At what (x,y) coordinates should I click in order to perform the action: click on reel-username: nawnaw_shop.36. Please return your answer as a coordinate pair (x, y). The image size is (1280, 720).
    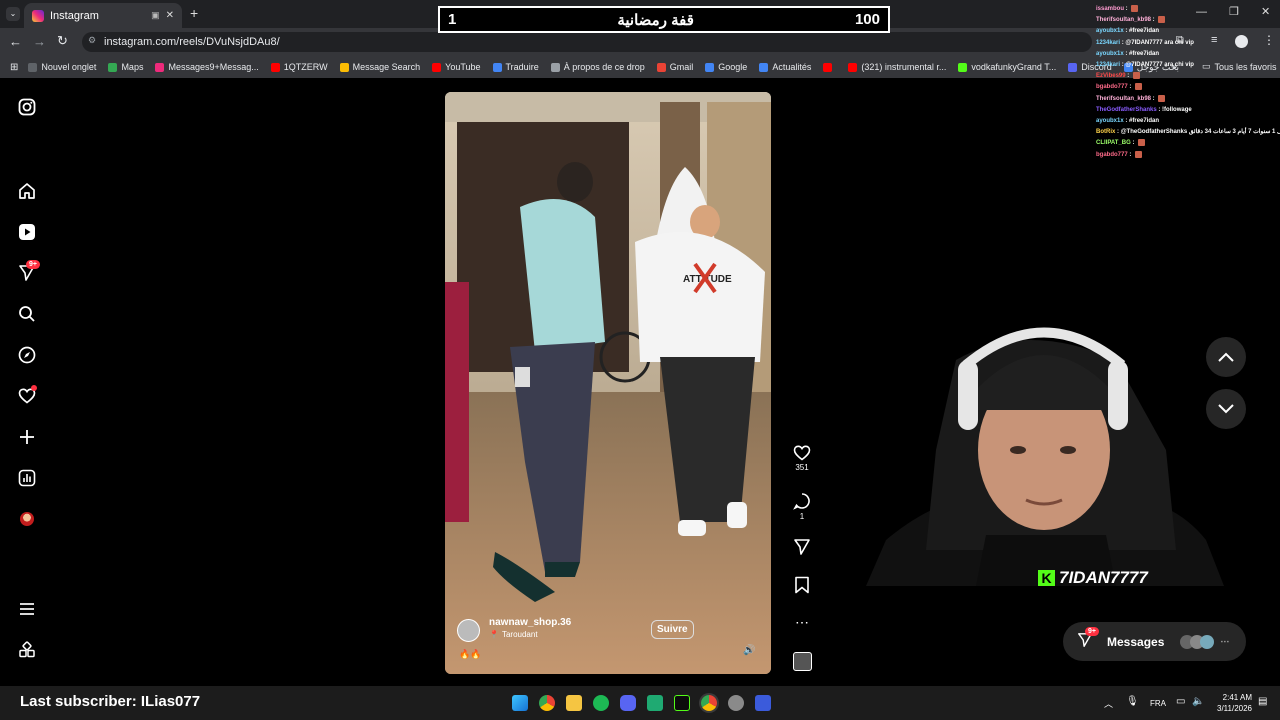
    Looking at the image, I should click on (530, 622).